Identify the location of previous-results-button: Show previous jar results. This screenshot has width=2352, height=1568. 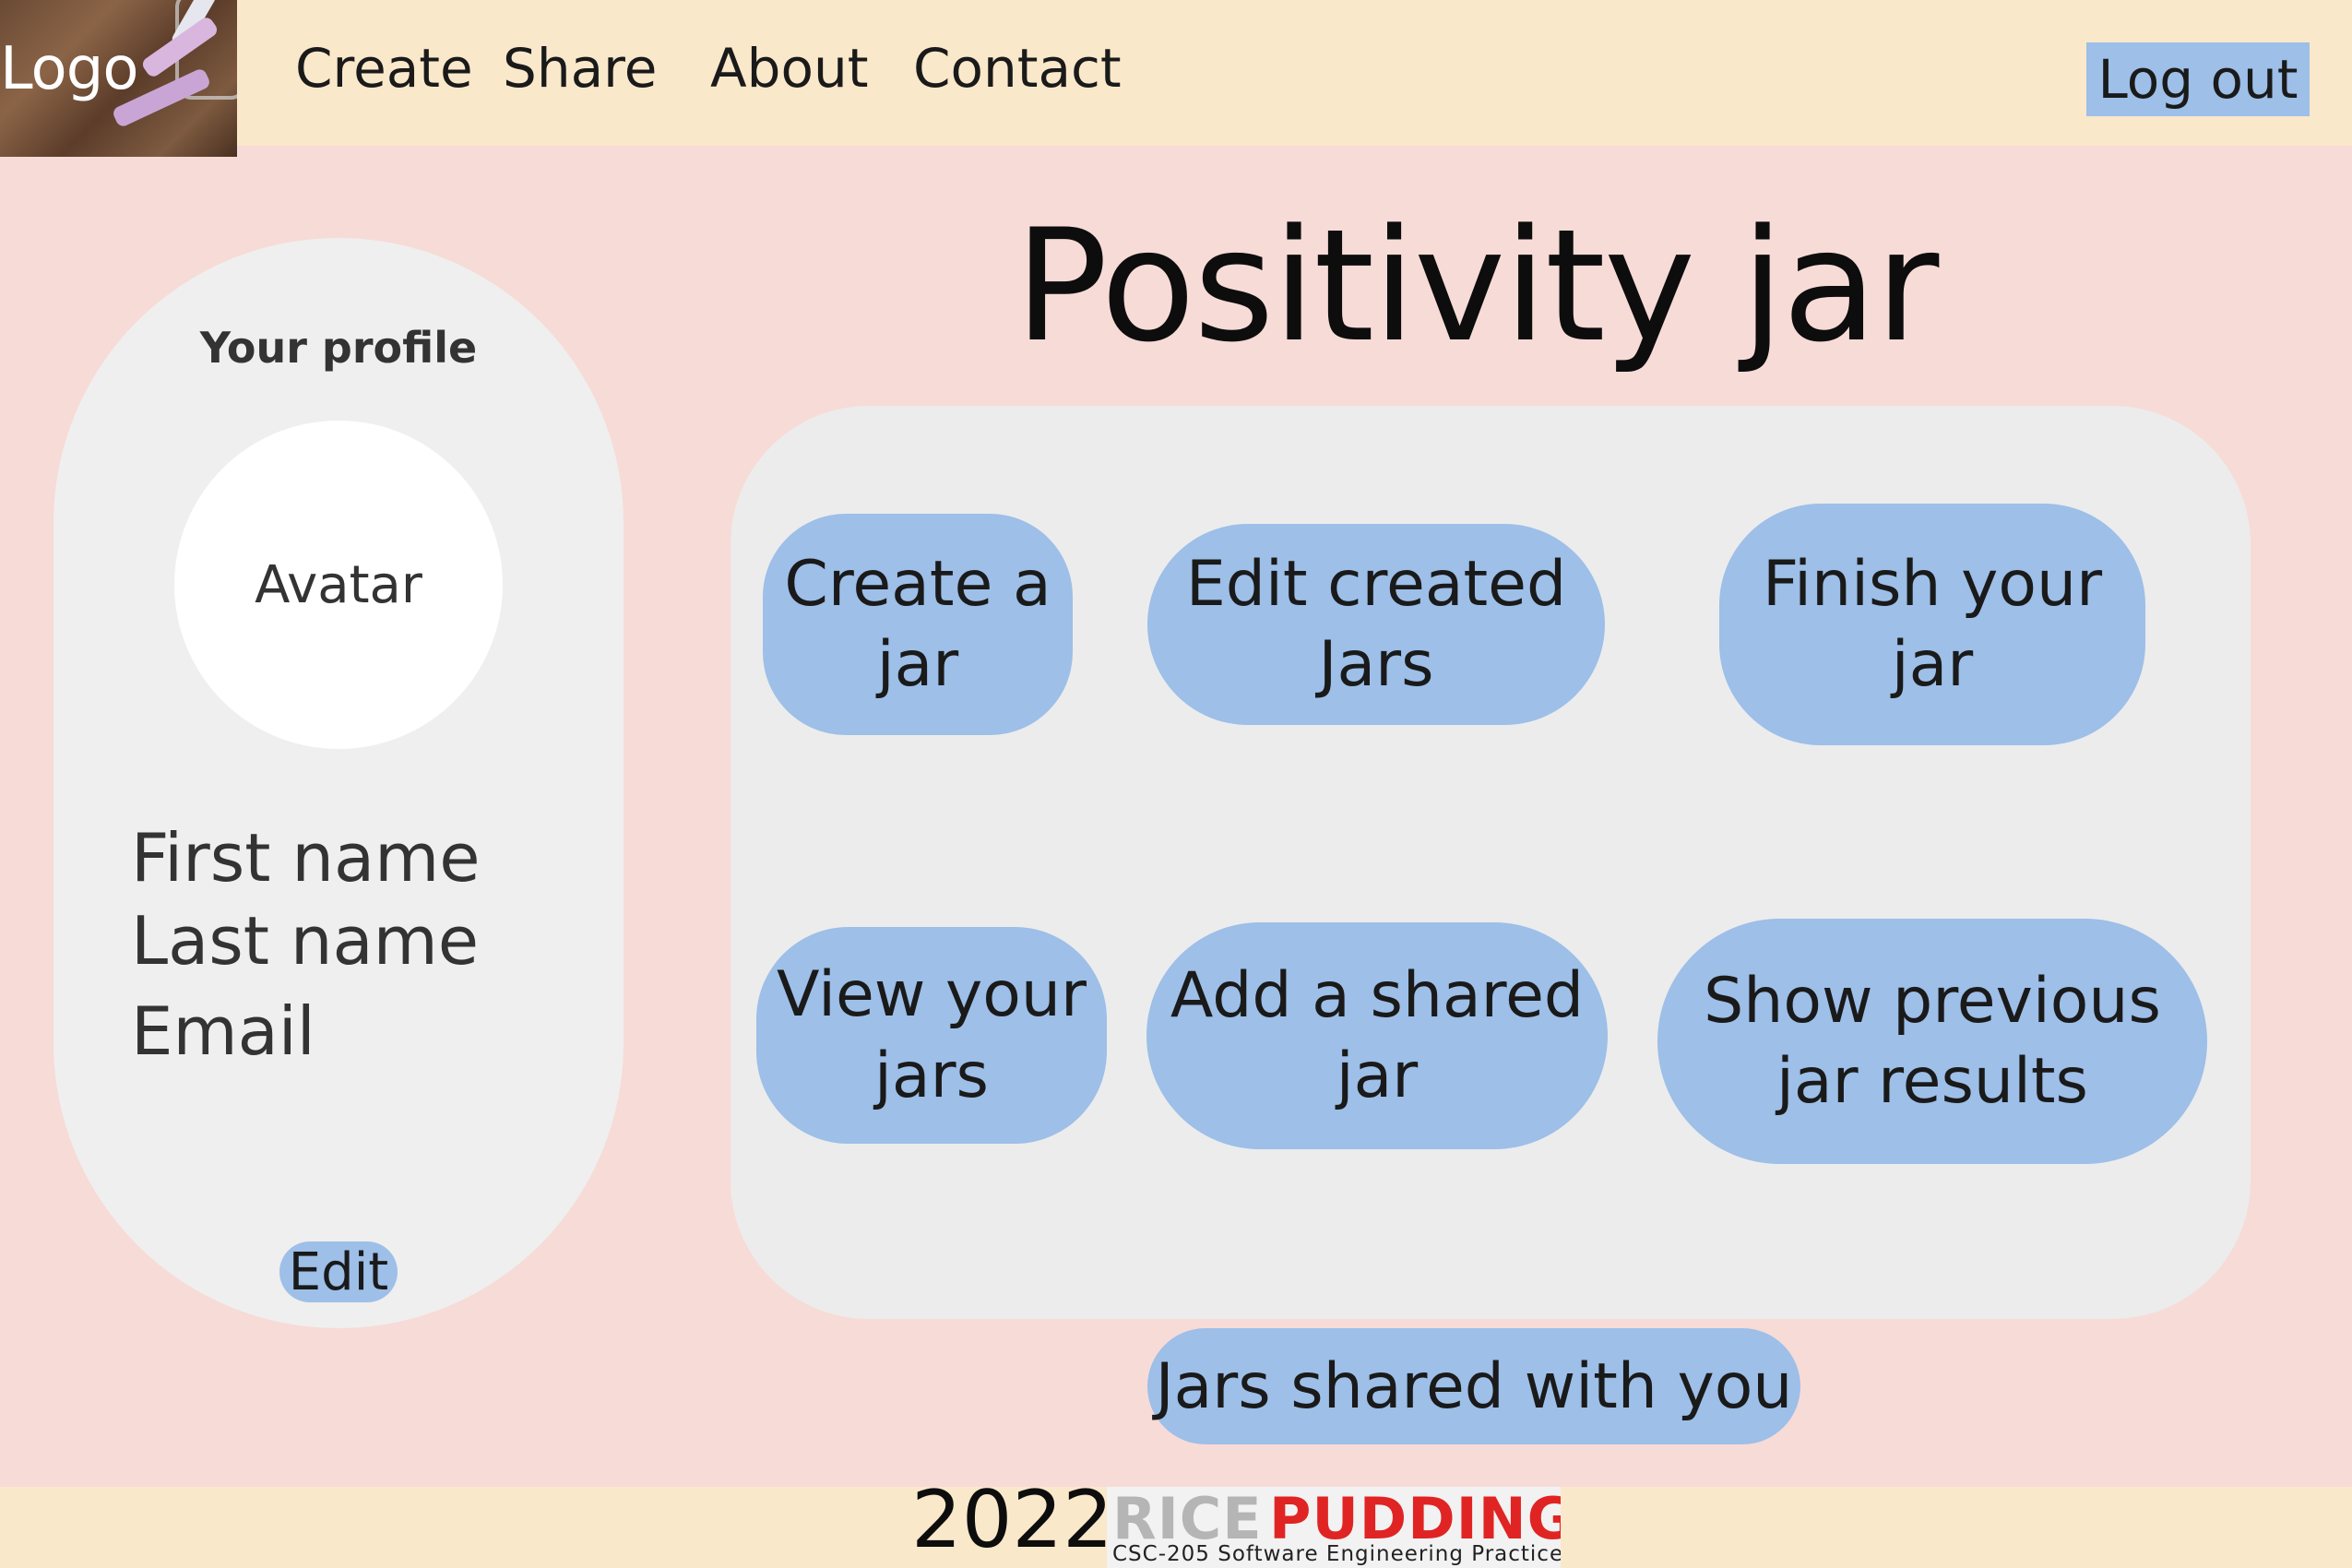
(1932, 1041).